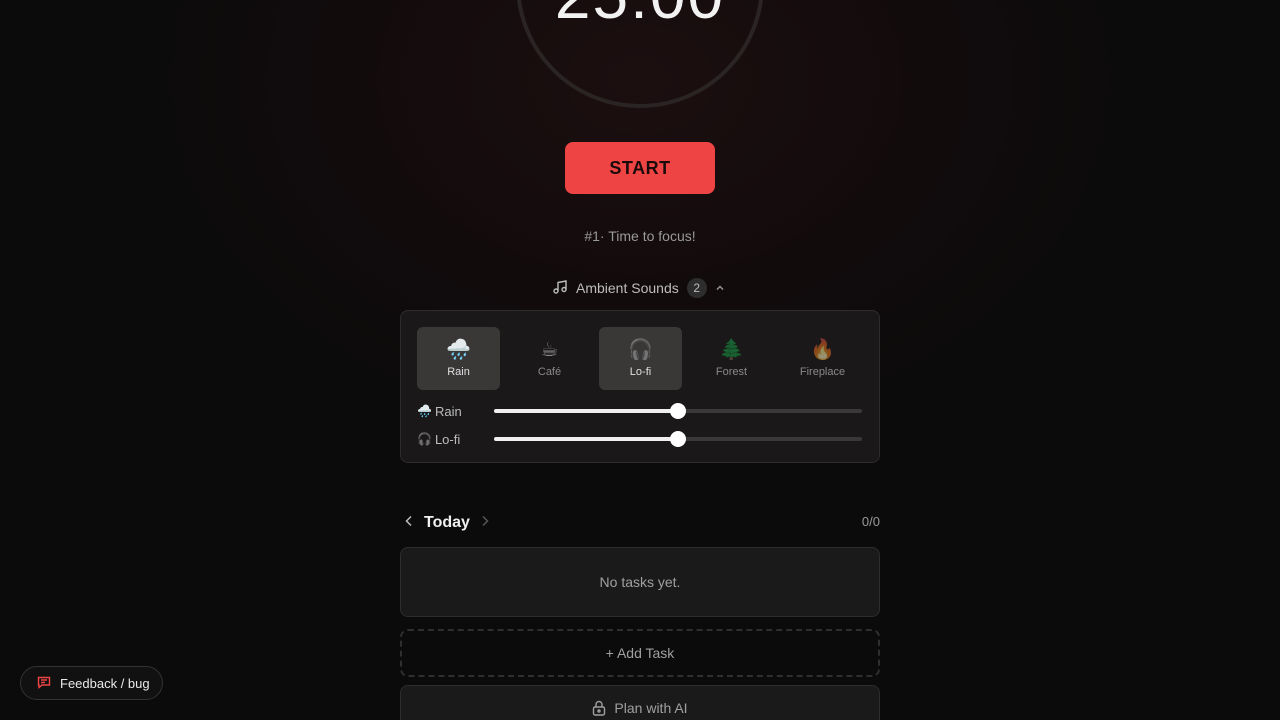  What do you see at coordinates (720, 288) in the screenshot?
I see `chevron-up-icon` at bounding box center [720, 288].